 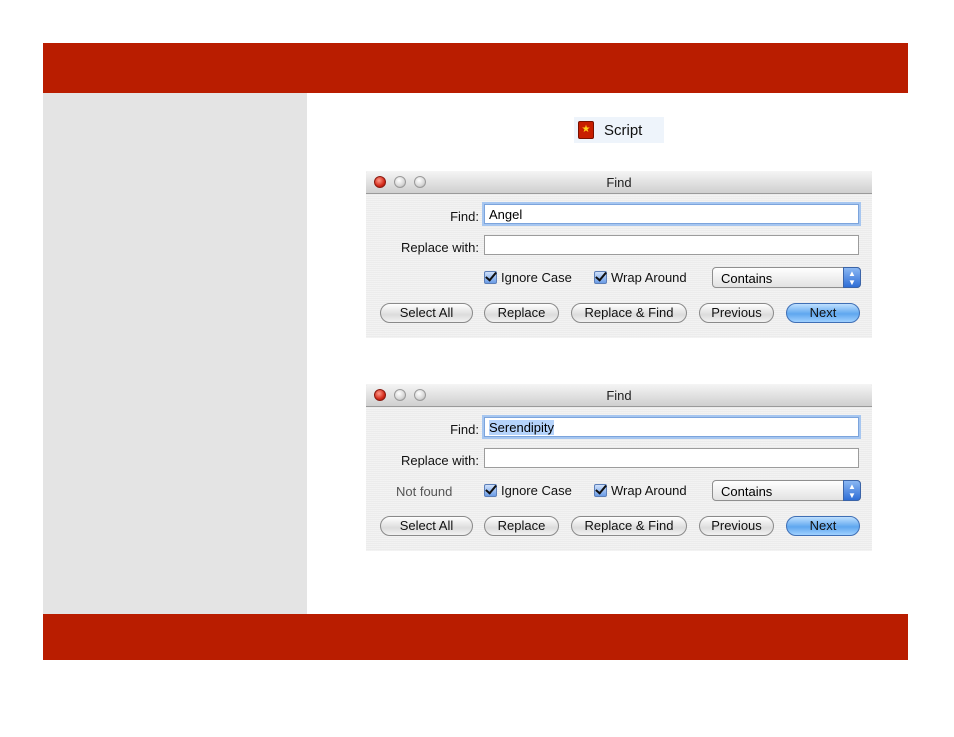 What do you see at coordinates (623, 130) in the screenshot?
I see `script-label: Script` at bounding box center [623, 130].